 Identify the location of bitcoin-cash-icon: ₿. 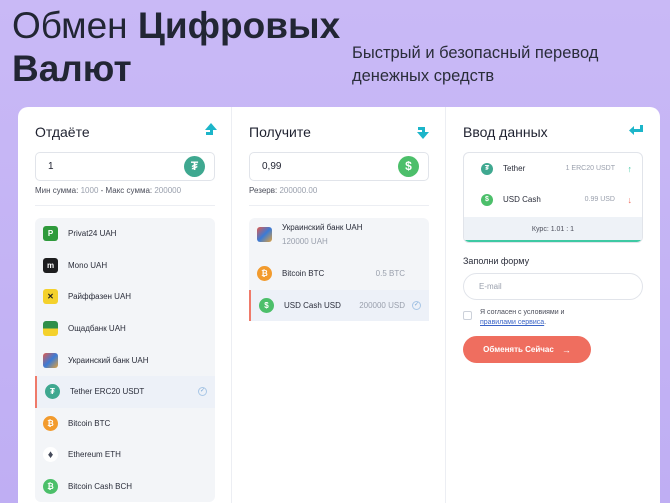
(50, 487).